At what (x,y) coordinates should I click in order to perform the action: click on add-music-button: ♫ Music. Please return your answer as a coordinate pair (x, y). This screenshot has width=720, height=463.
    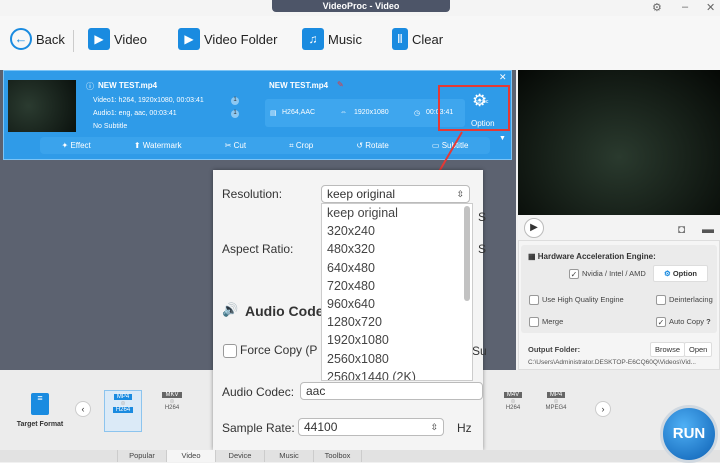
    Looking at the image, I should click on (332, 39).